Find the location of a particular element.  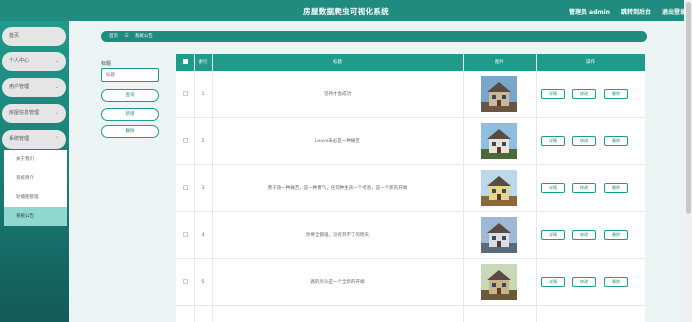

sidebar-item-system: 系统管理 ⌃ is located at coordinates (34, 139).